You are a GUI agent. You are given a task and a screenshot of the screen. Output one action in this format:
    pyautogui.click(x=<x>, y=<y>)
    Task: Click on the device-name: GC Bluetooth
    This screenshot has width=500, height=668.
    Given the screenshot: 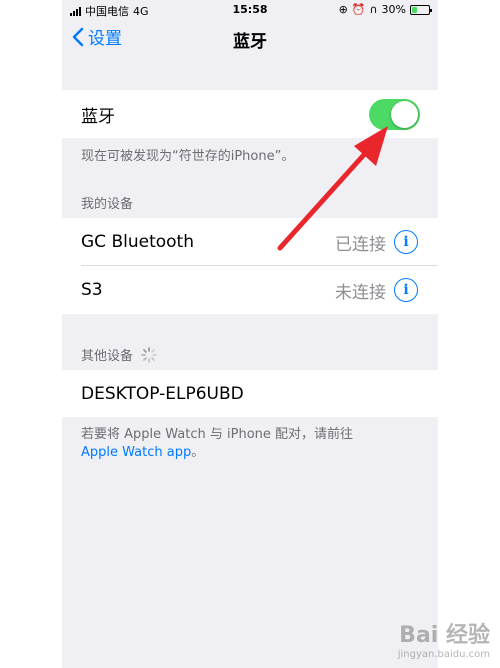 What is the action you would take?
    pyautogui.click(x=137, y=242)
    